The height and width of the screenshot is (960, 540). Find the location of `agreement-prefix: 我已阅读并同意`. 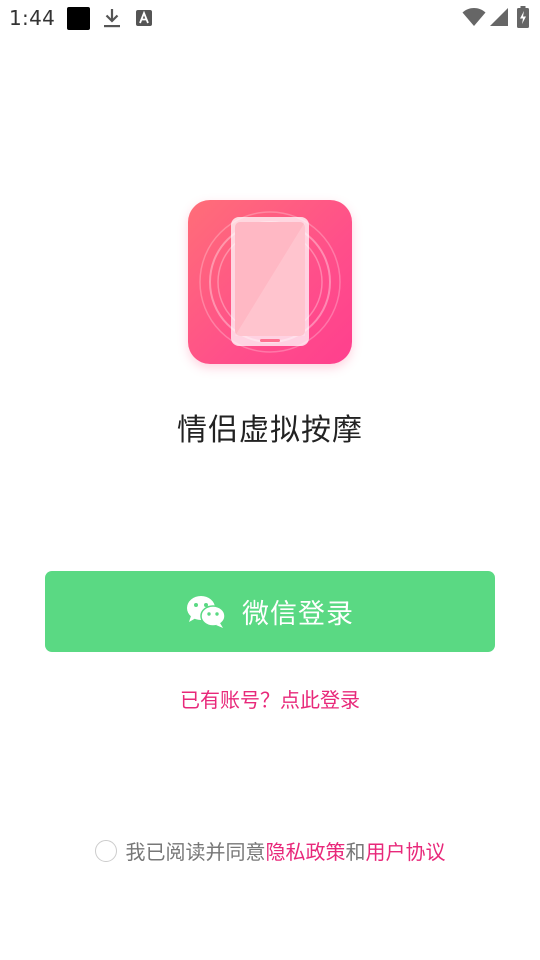

agreement-prefix: 我已阅读并同意 is located at coordinates (195, 852).